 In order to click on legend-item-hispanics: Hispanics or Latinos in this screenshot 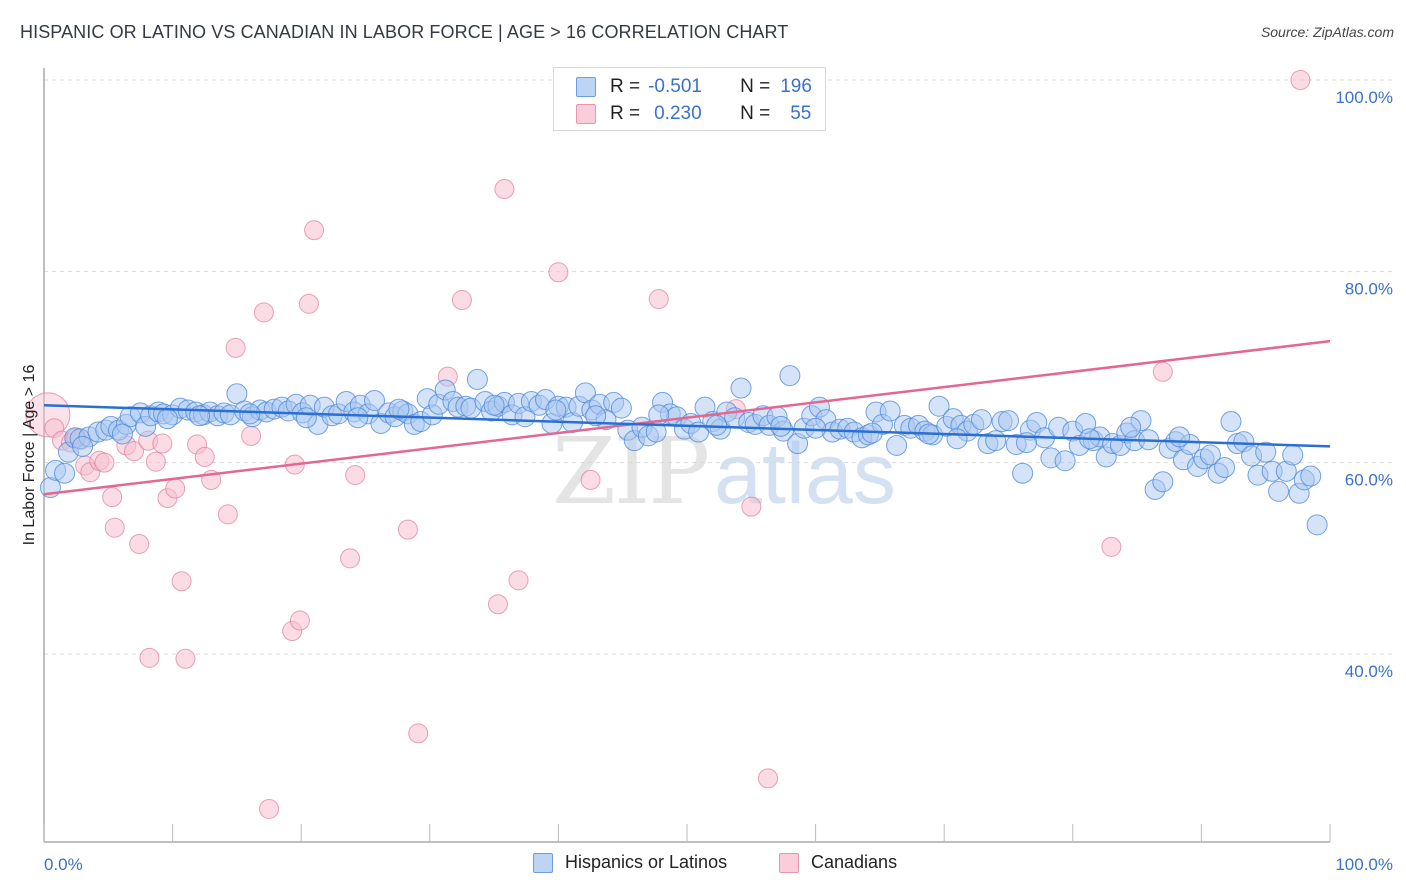, I will do `click(630, 862)`.